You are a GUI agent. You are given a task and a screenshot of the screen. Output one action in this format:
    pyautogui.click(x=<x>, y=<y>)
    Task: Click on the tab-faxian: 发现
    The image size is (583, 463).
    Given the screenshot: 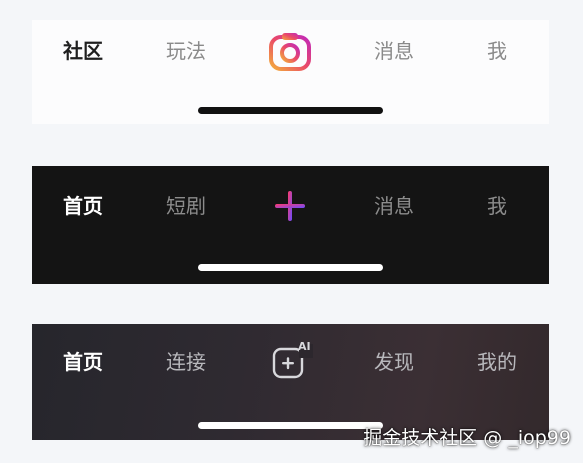 What is the action you would take?
    pyautogui.click(x=394, y=362)
    